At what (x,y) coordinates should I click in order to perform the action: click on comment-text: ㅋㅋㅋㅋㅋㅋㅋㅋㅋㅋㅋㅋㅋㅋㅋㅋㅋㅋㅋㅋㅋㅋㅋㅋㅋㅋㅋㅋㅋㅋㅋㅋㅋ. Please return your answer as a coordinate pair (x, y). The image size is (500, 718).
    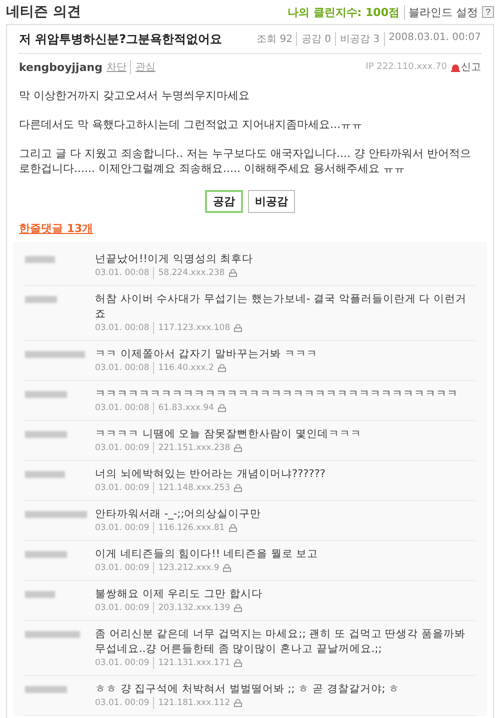
    Looking at the image, I should click on (277, 394).